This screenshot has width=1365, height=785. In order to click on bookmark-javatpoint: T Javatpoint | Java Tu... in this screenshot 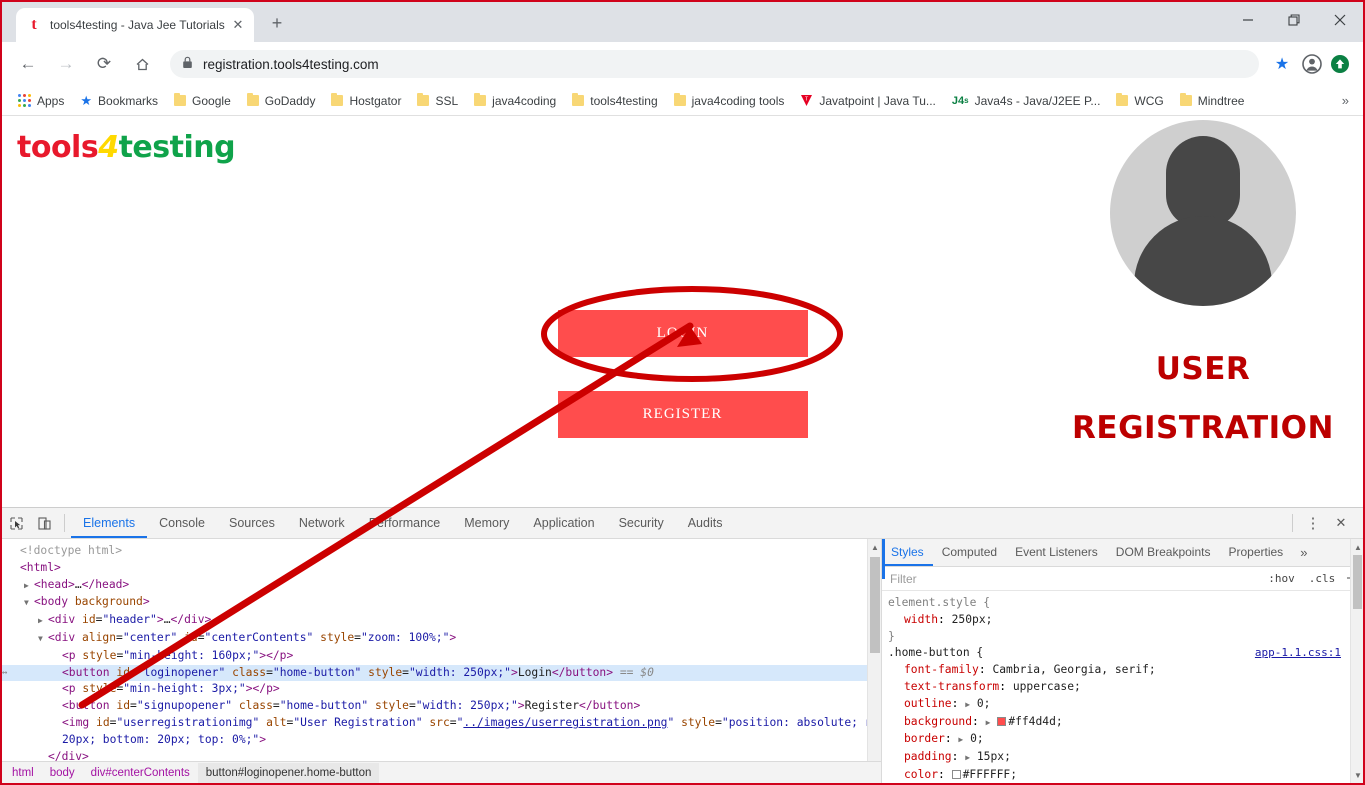, I will do `click(868, 101)`.